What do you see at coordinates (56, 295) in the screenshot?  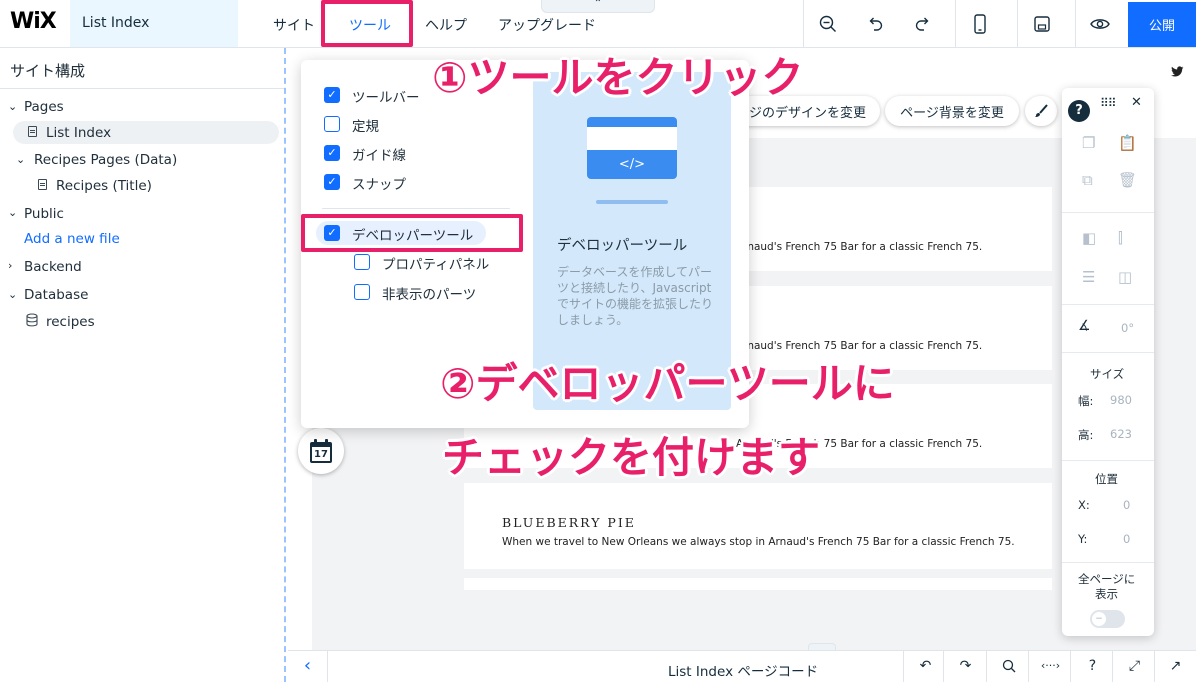 I see `tree-database: Database` at bounding box center [56, 295].